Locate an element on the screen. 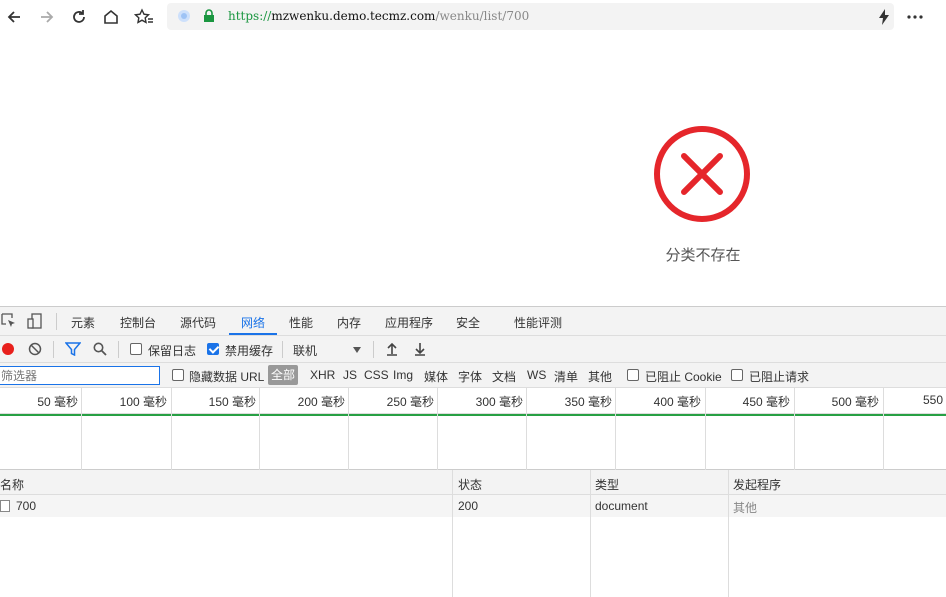 The width and height of the screenshot is (946, 597). timeline-tick-label: 200 毫秒 is located at coordinates (321, 402).